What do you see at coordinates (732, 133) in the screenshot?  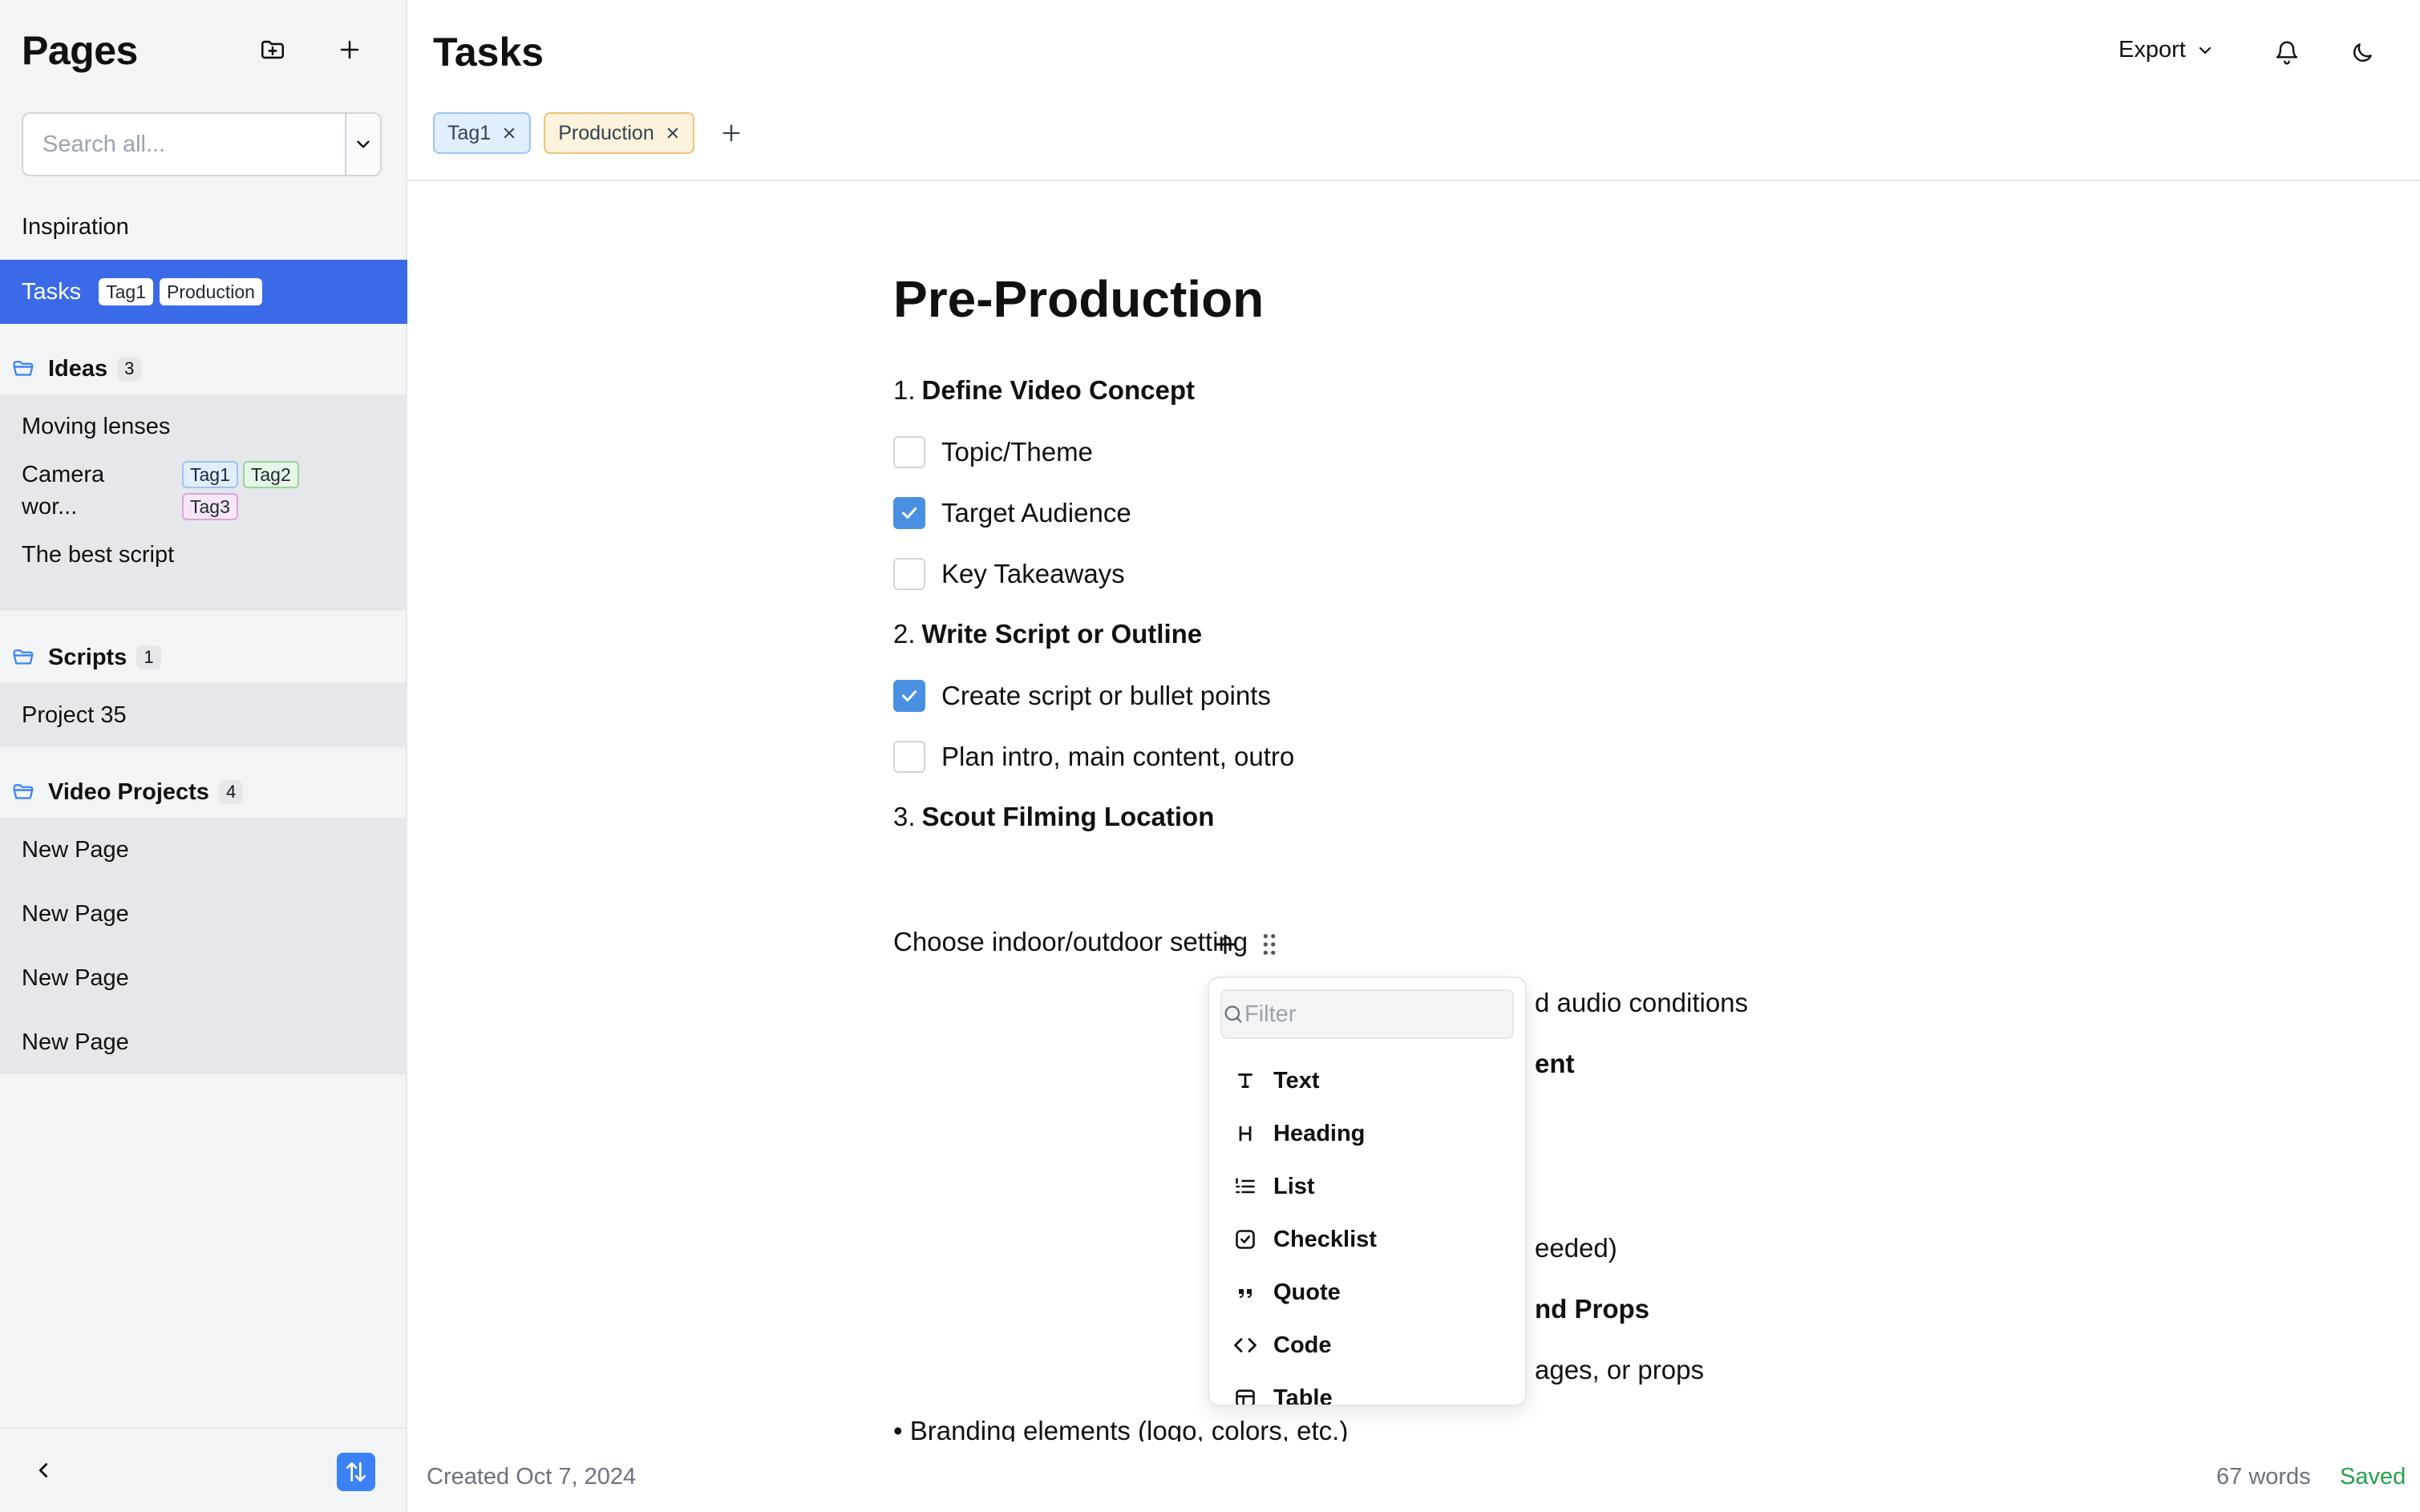 I see `add-tag-button` at bounding box center [732, 133].